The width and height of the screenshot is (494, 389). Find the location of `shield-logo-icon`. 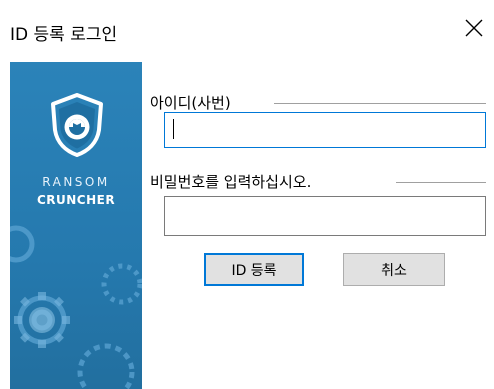

shield-logo-icon is located at coordinates (77, 125).